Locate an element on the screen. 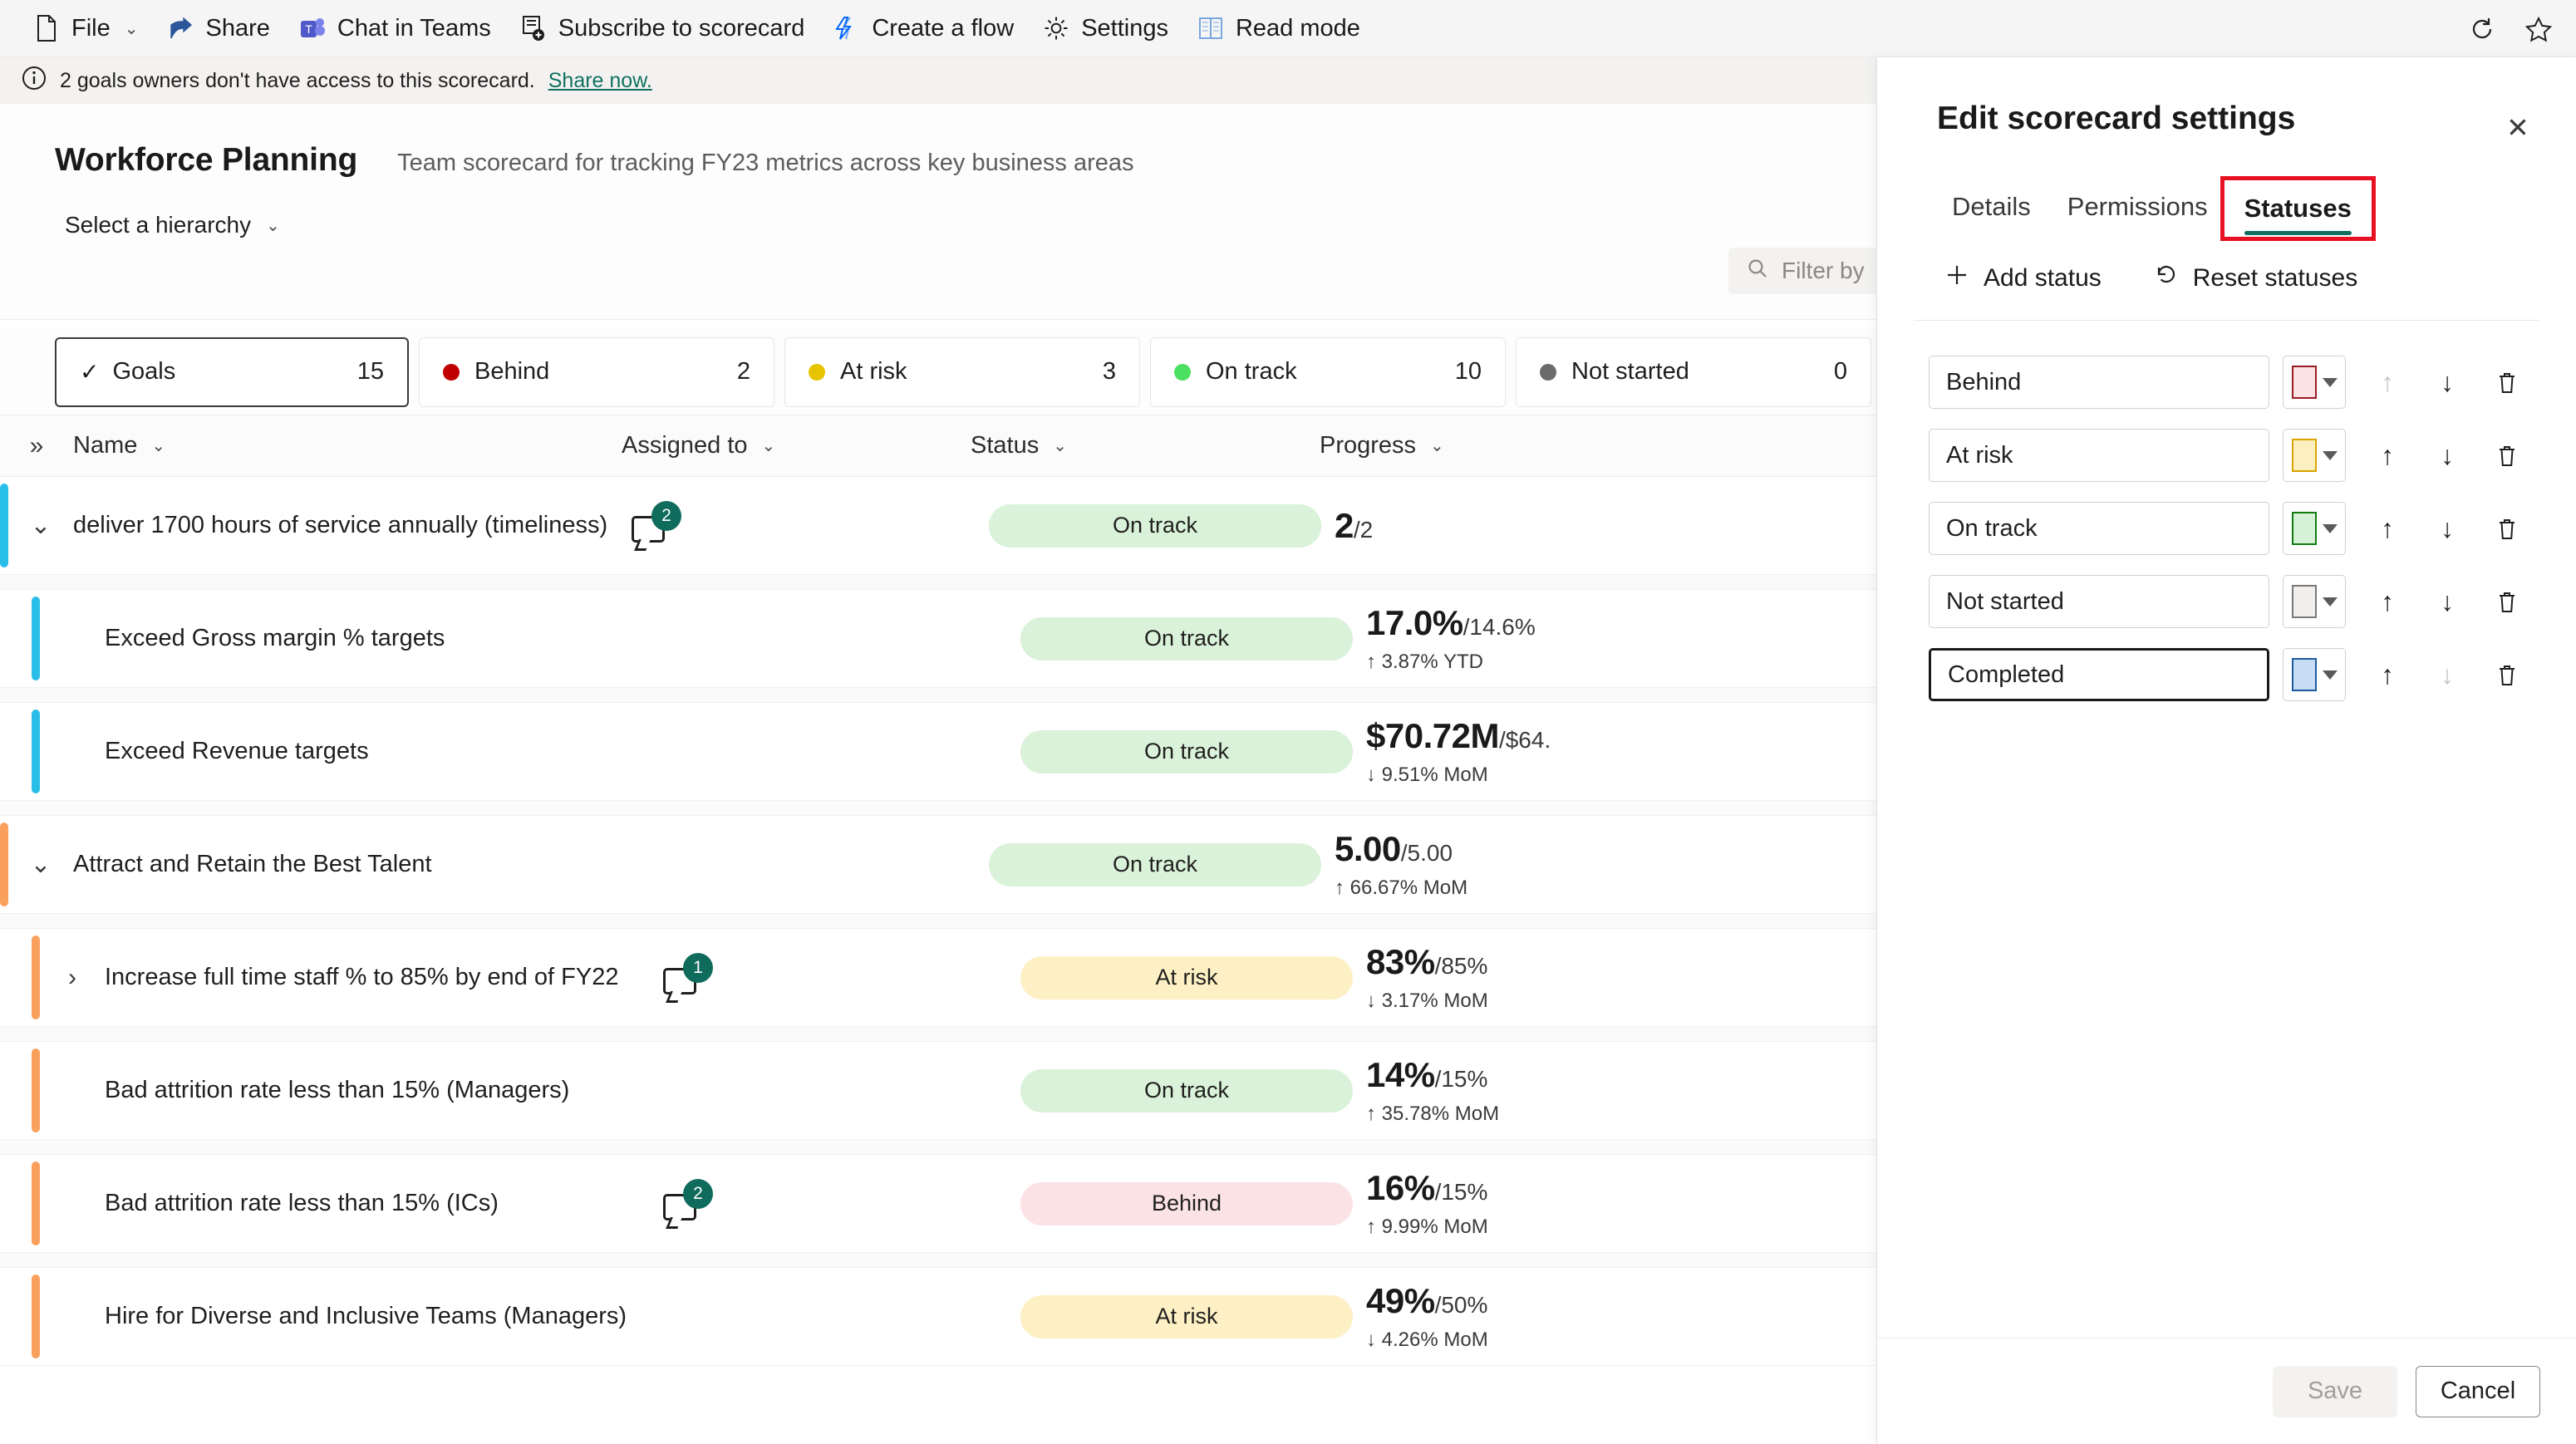 This screenshot has width=2576, height=1444. goal-name: Exceed Revenue targets is located at coordinates (237, 751).